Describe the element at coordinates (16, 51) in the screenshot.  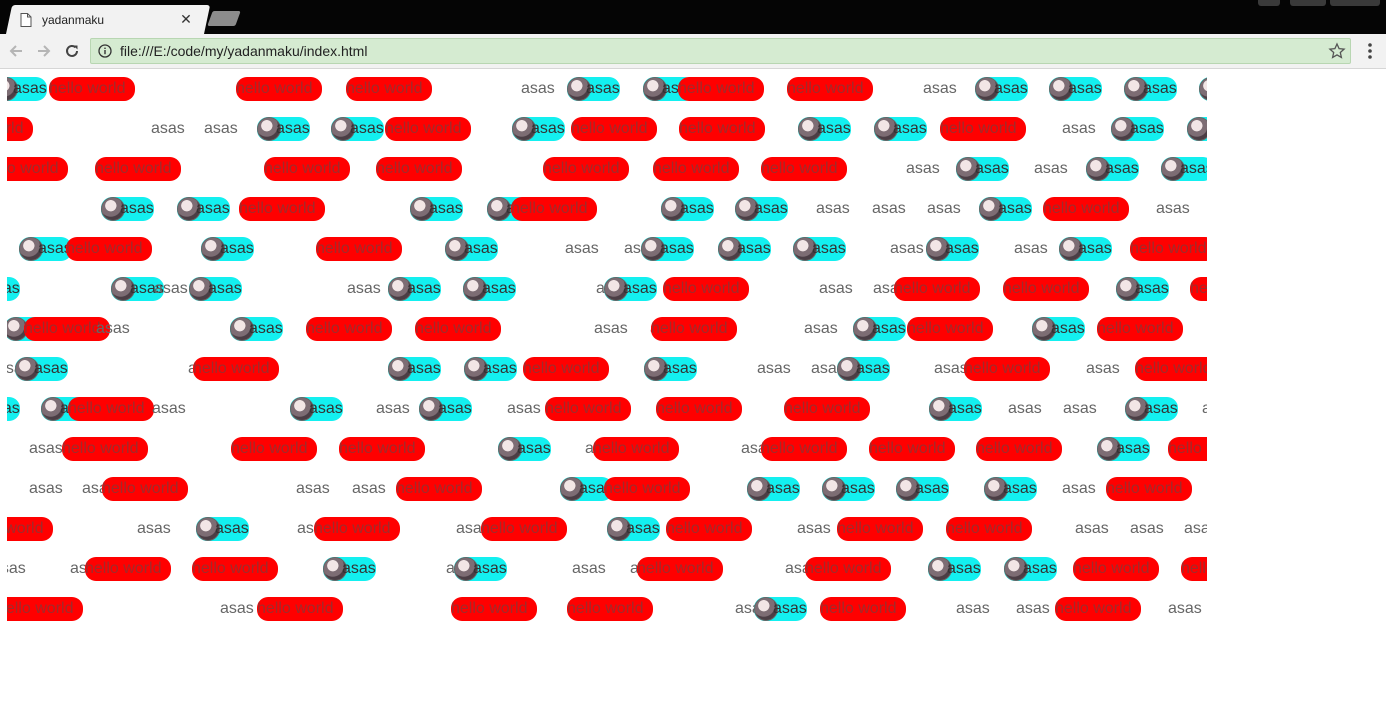
I see `arrow-left-icon` at that location.